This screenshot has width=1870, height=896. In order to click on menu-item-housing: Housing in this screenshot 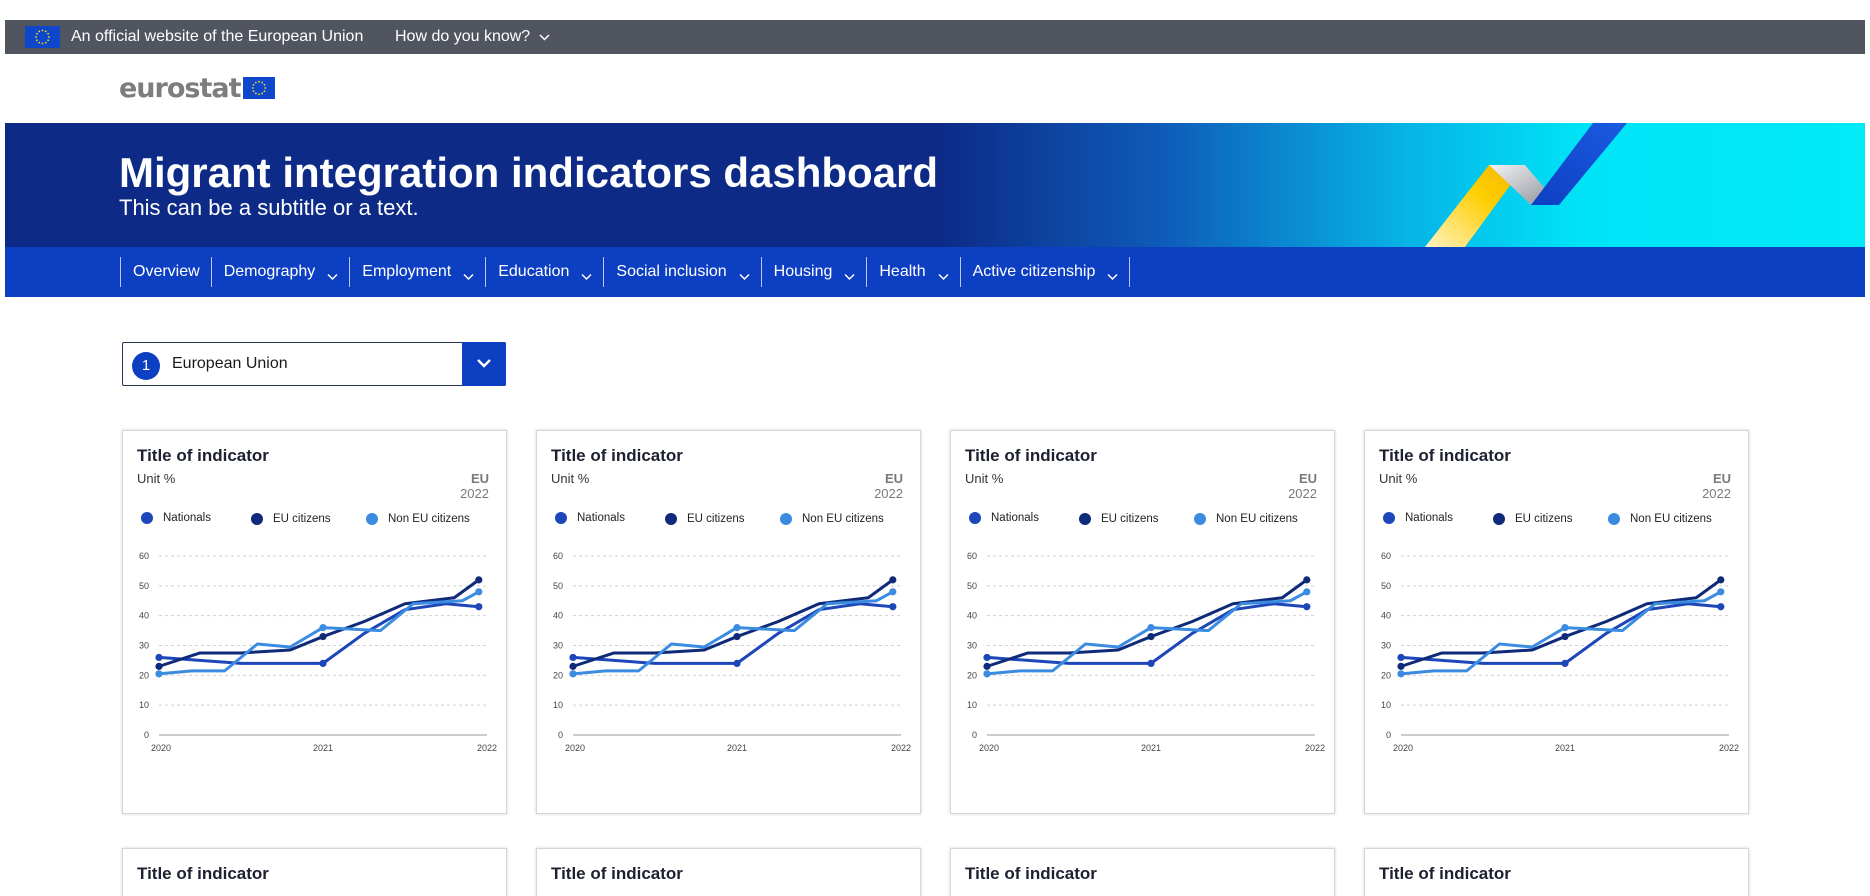, I will do `click(813, 272)`.